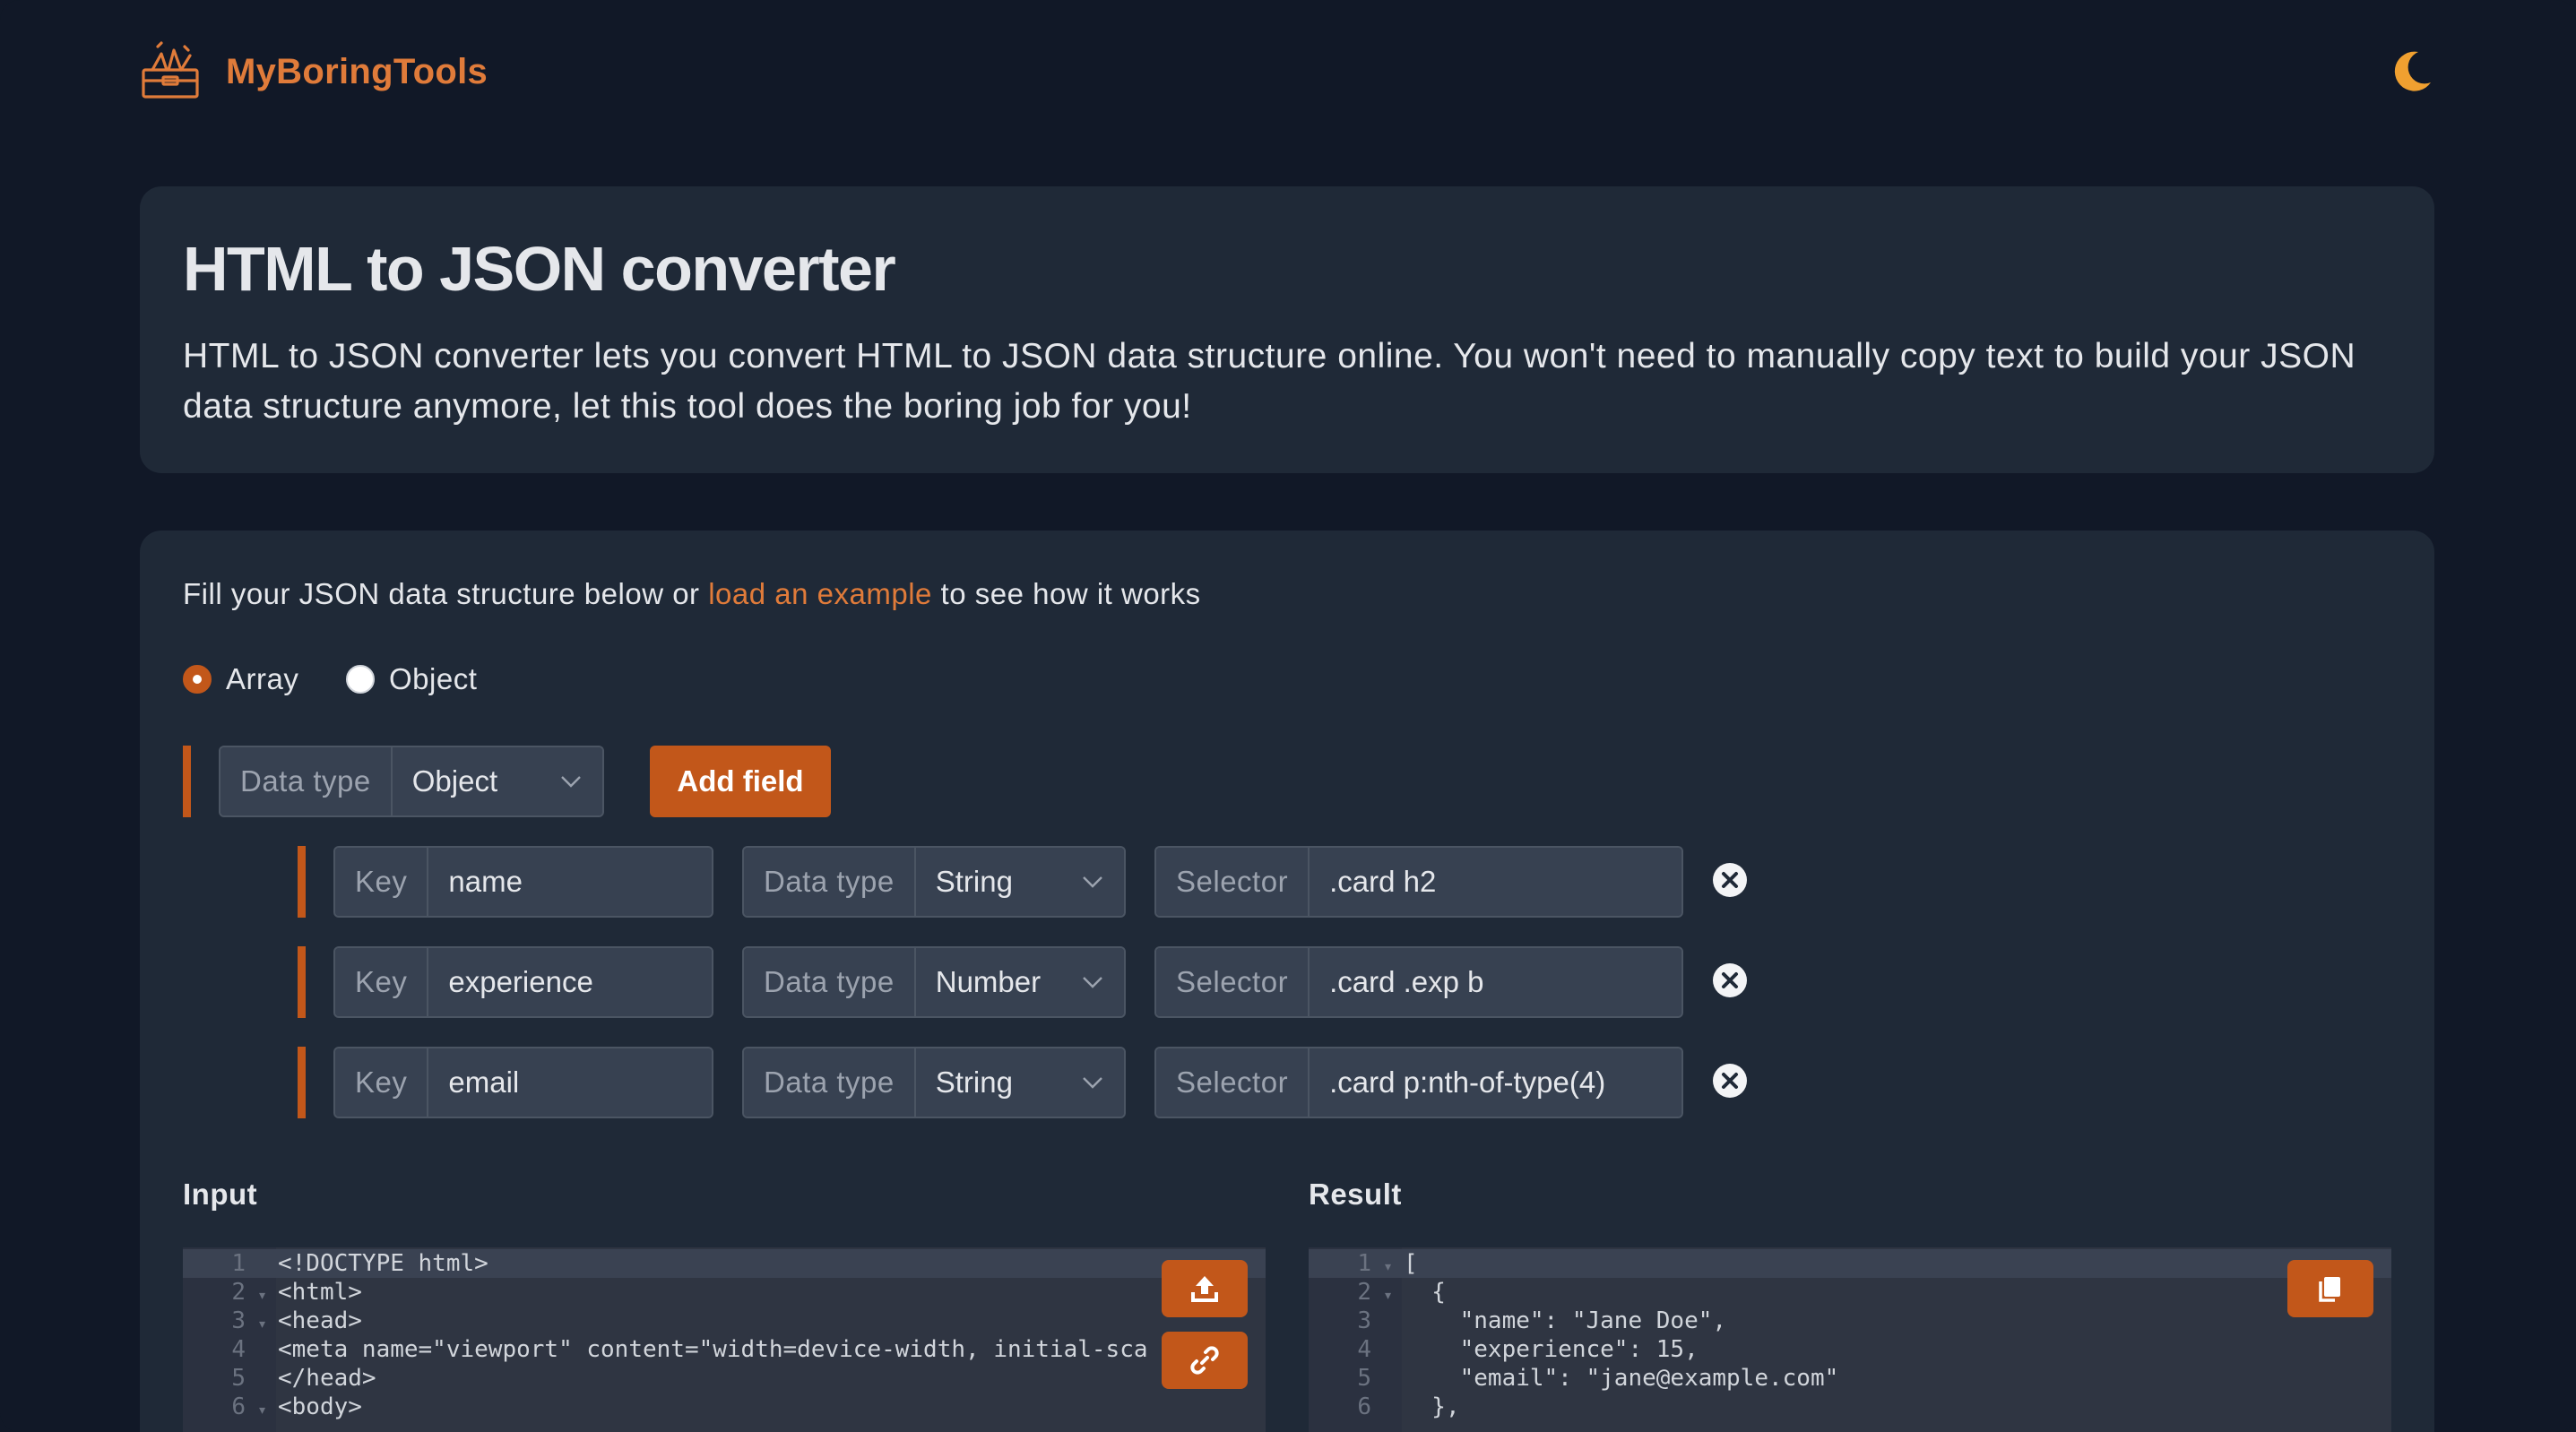 The width and height of the screenshot is (2576, 1432). I want to click on code-line: {, so click(1425, 1292).